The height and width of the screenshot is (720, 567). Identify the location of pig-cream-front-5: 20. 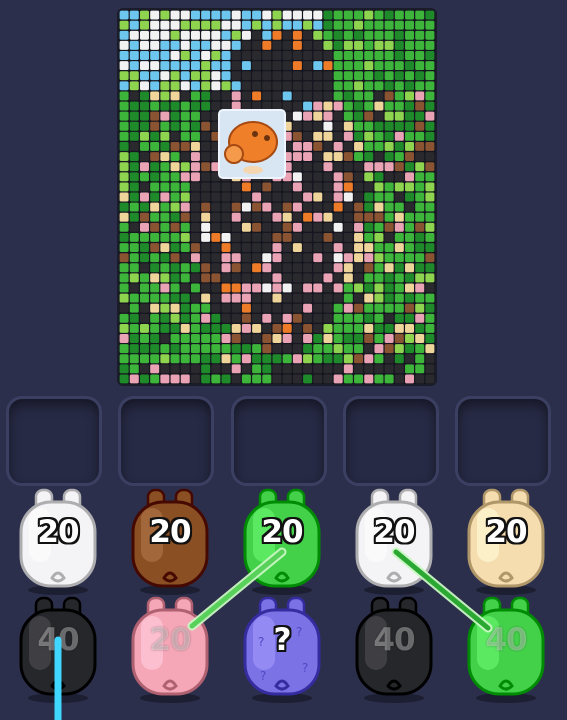
(506, 542).